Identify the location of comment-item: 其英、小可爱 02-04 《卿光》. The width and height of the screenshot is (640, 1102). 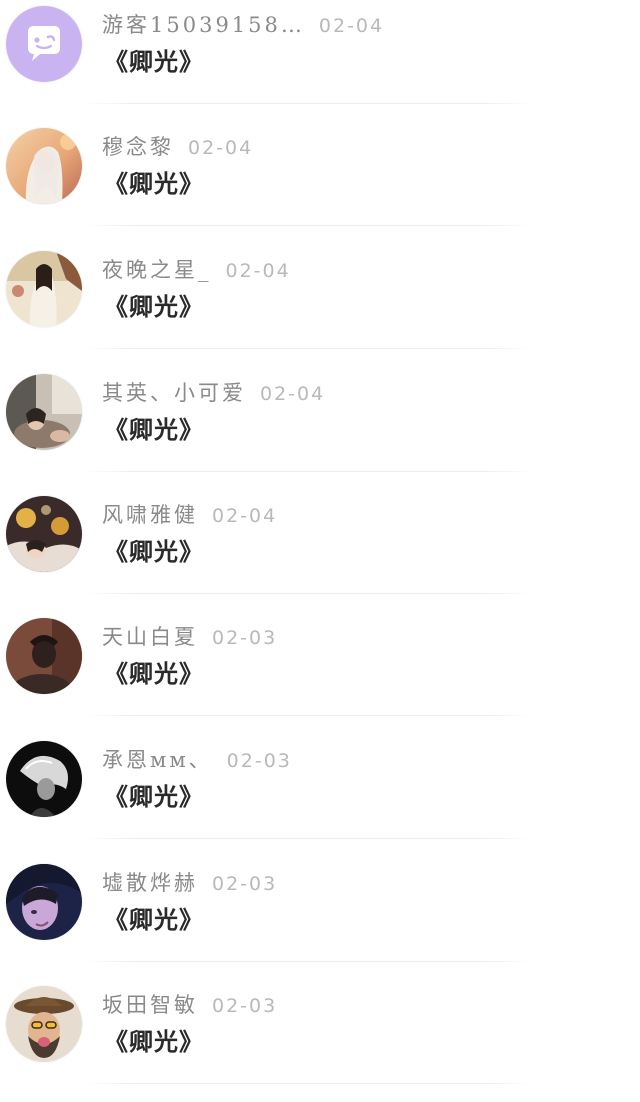
(320, 429).